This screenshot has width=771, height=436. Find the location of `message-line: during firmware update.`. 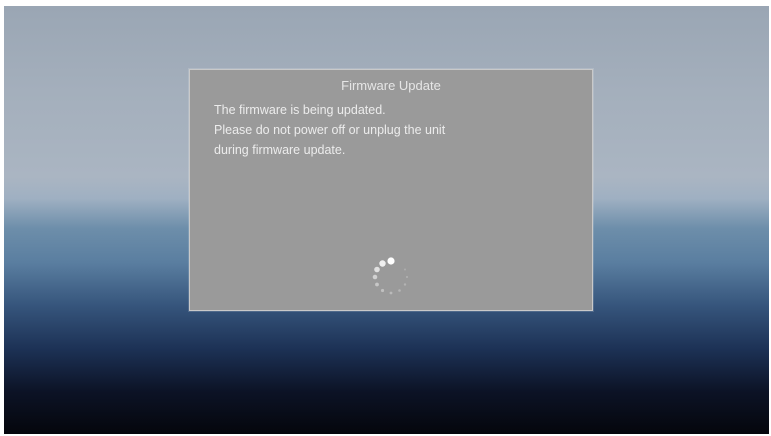

message-line: during firmware update. is located at coordinates (280, 150).